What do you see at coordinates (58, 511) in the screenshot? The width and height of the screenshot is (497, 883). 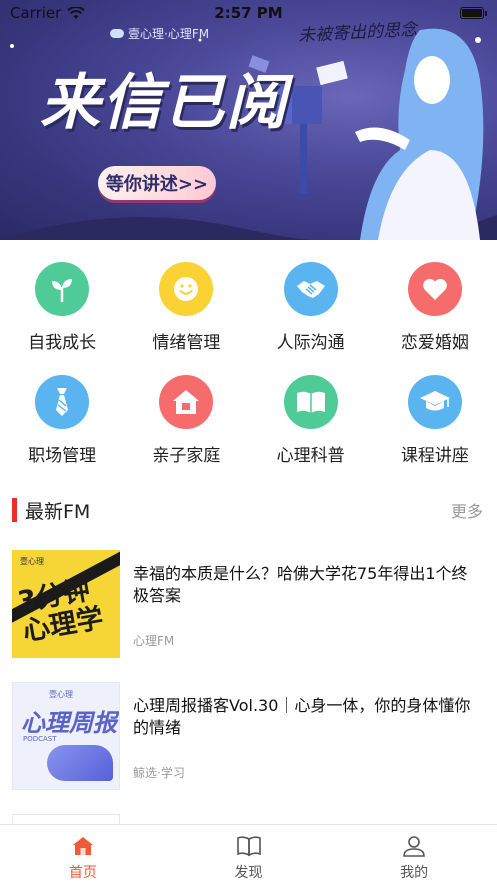 I see `section-title: 最新FM` at bounding box center [58, 511].